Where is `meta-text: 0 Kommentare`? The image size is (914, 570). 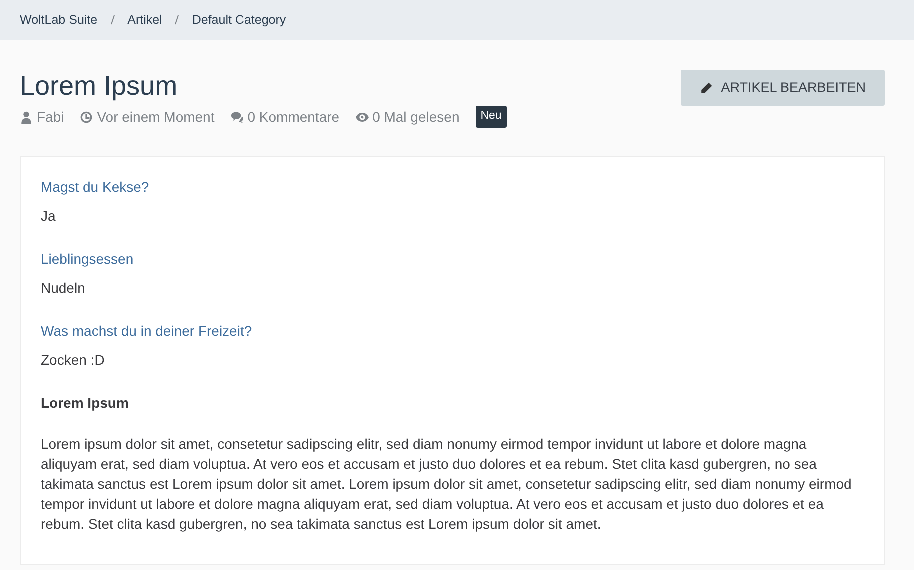 meta-text: 0 Kommentare is located at coordinates (294, 117).